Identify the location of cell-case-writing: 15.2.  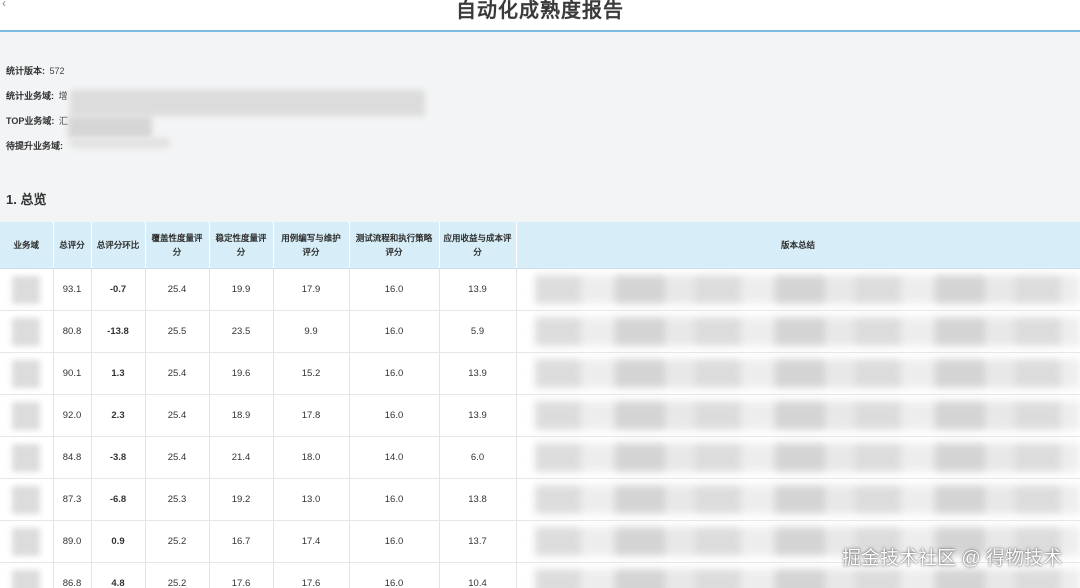
(311, 373).